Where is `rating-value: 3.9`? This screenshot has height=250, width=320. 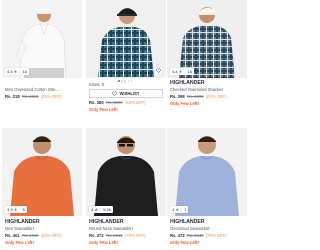 rating-value: 3.9 is located at coordinates (10, 209).